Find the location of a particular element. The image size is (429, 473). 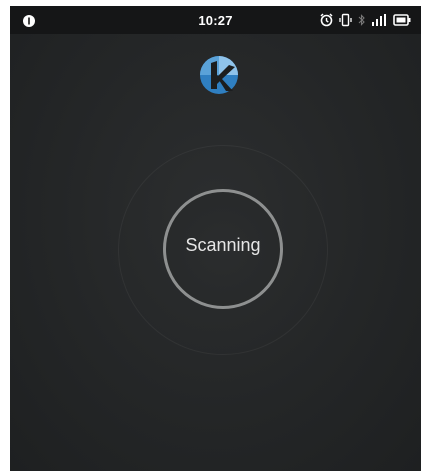

vibrate-icon is located at coordinates (345, 20).